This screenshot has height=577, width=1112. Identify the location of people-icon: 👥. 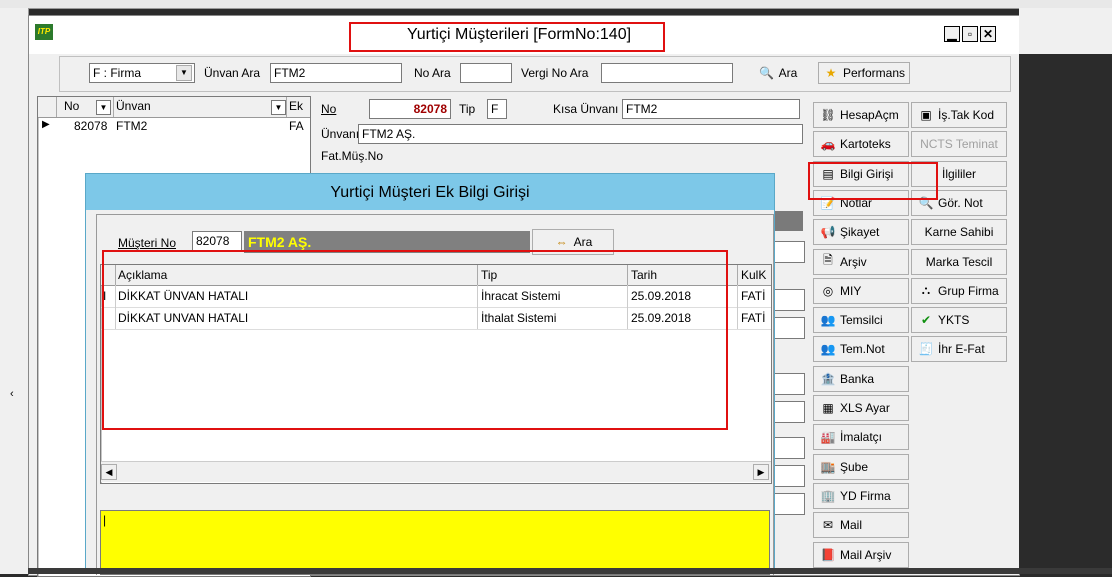
(828, 320).